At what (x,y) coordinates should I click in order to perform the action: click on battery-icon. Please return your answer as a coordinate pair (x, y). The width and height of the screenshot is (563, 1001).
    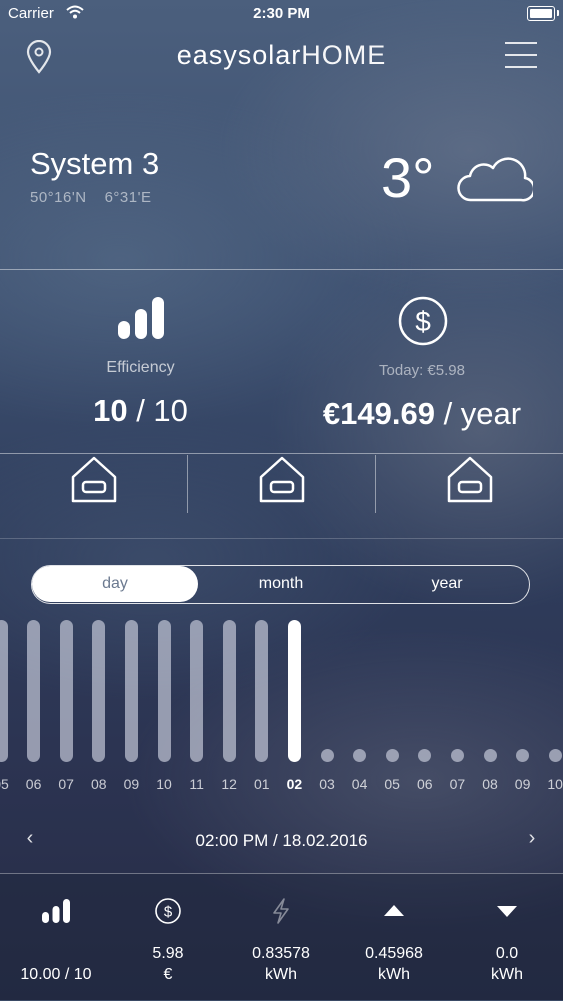
    Looking at the image, I should click on (543, 13).